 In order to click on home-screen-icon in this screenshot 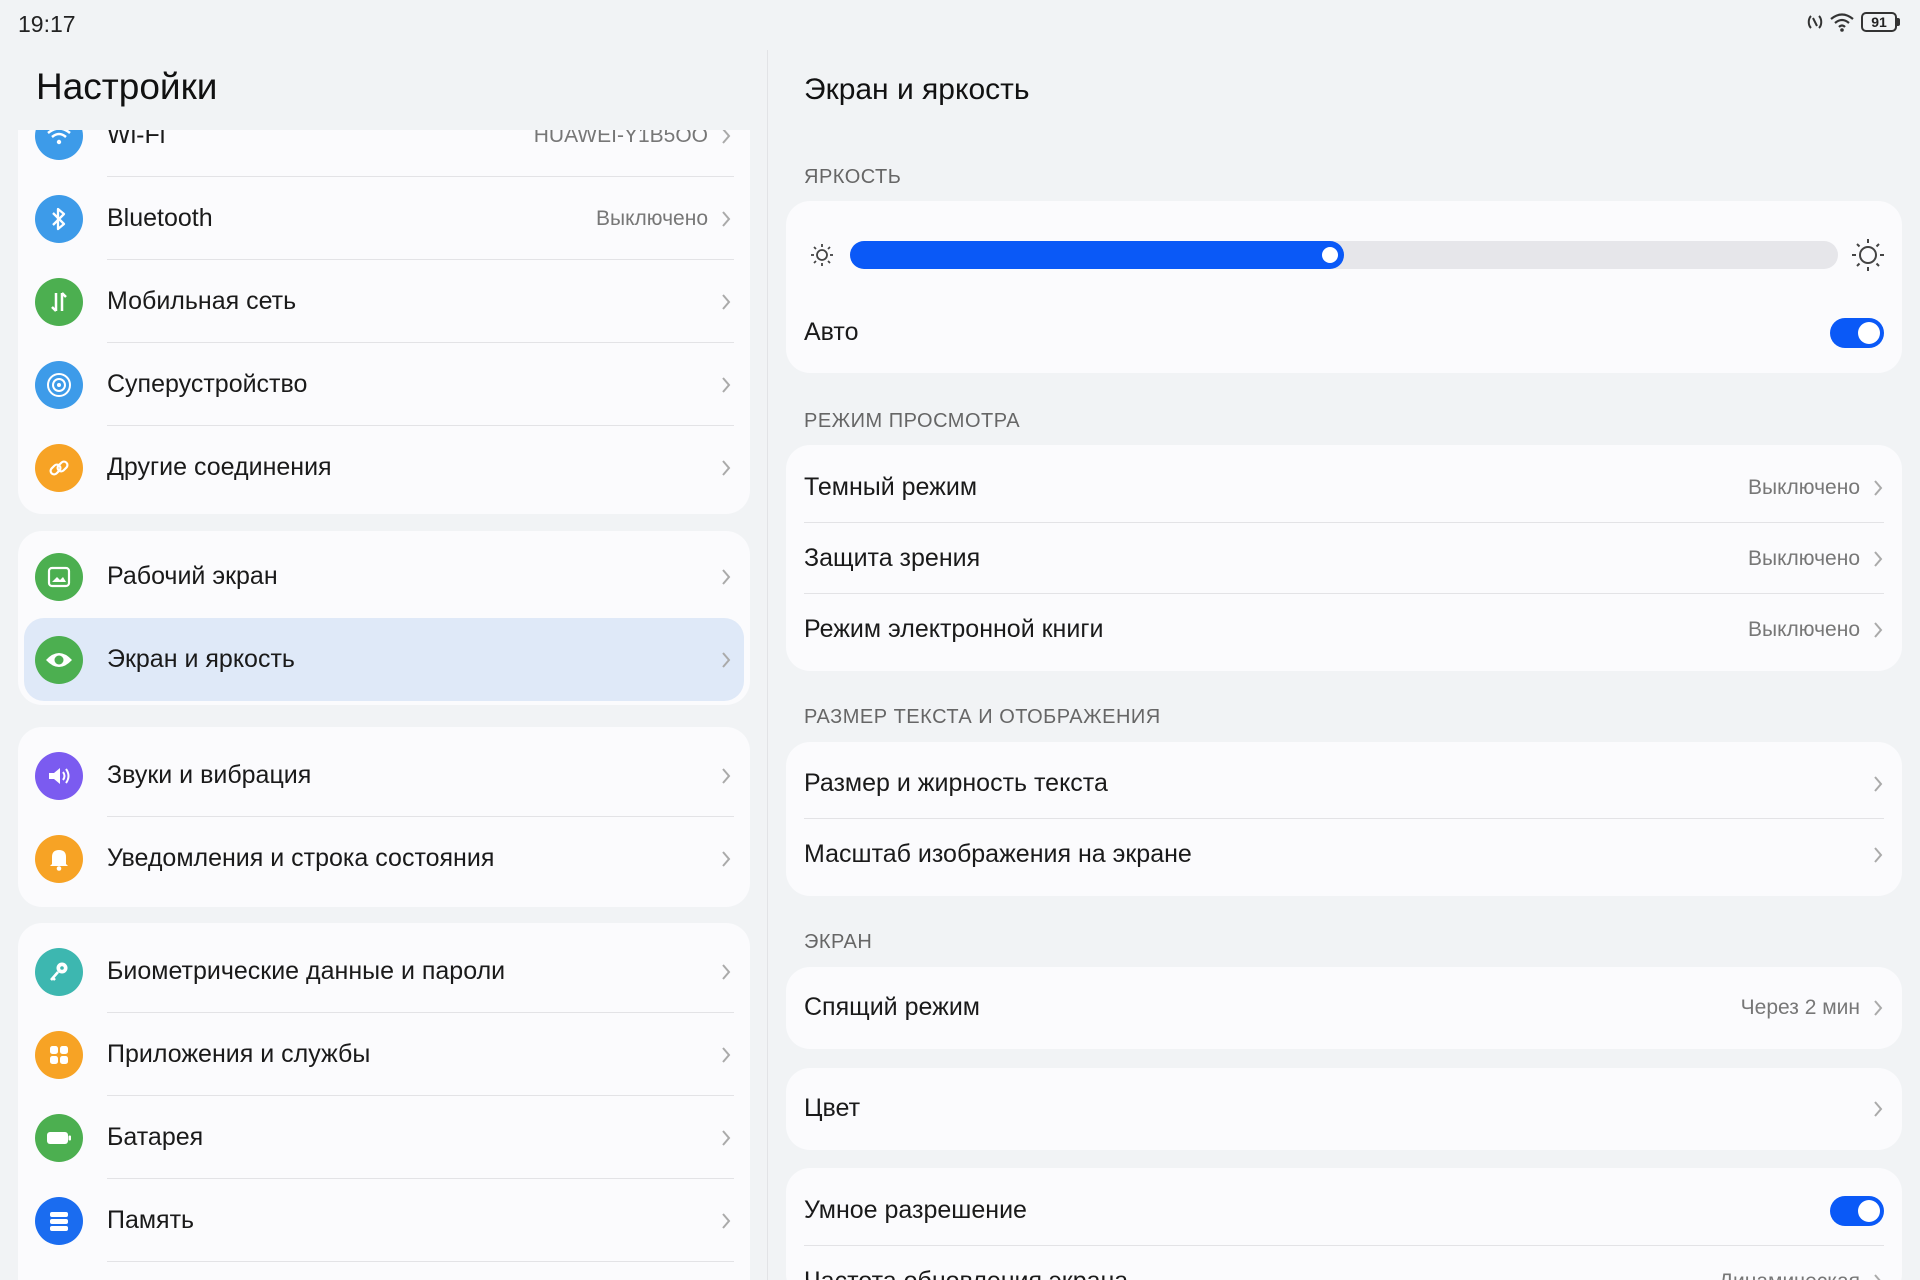, I will do `click(59, 576)`.